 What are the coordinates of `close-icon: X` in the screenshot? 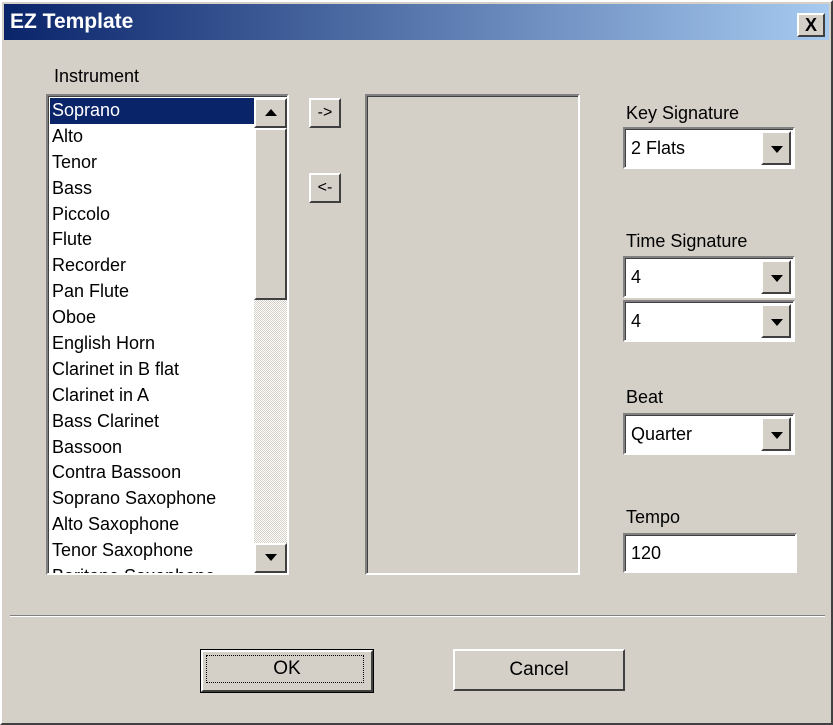 It's located at (810, 25).